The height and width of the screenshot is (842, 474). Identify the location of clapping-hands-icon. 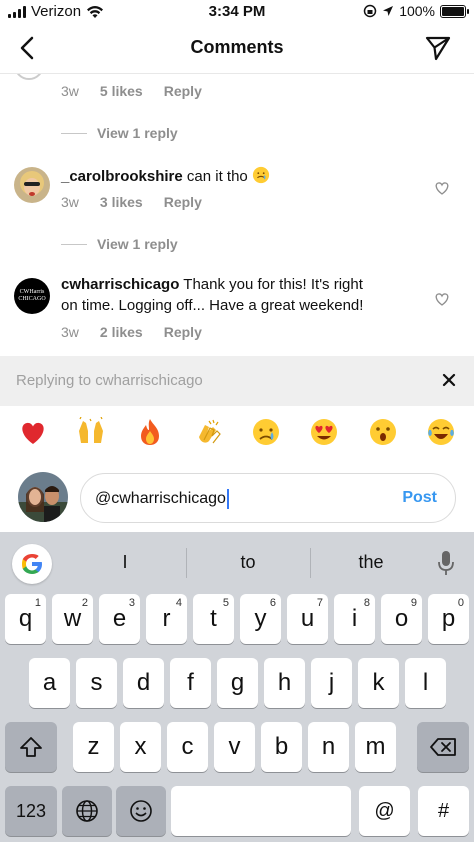
(208, 432).